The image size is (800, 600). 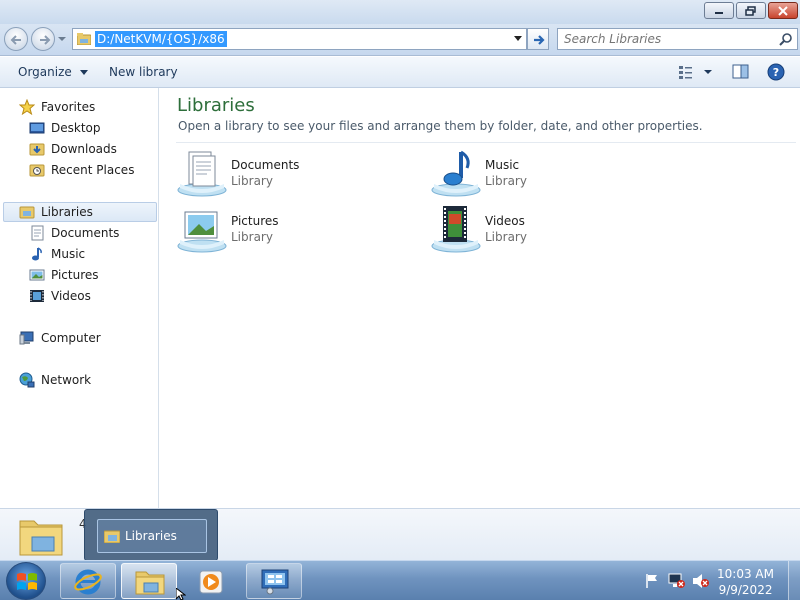 I want to click on go-button, so click(x=538, y=39).